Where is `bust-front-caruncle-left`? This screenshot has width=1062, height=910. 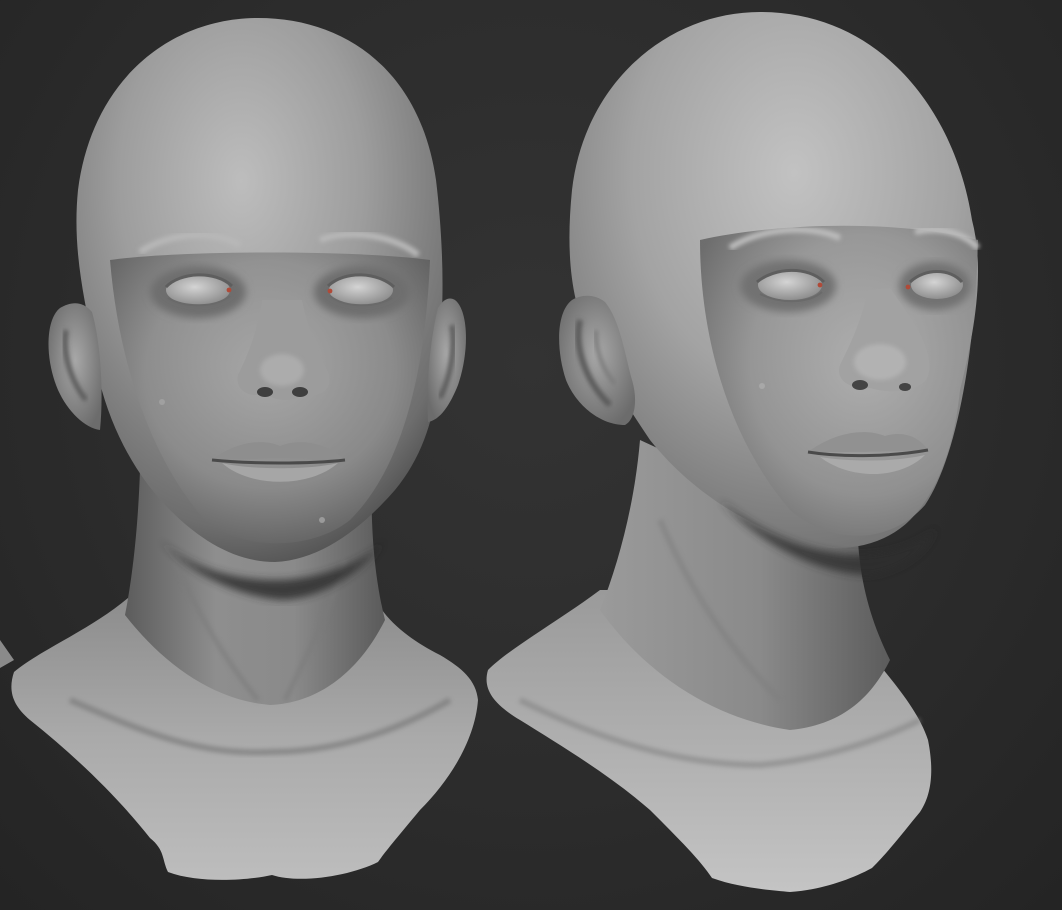
bust-front-caruncle-left is located at coordinates (229, 290).